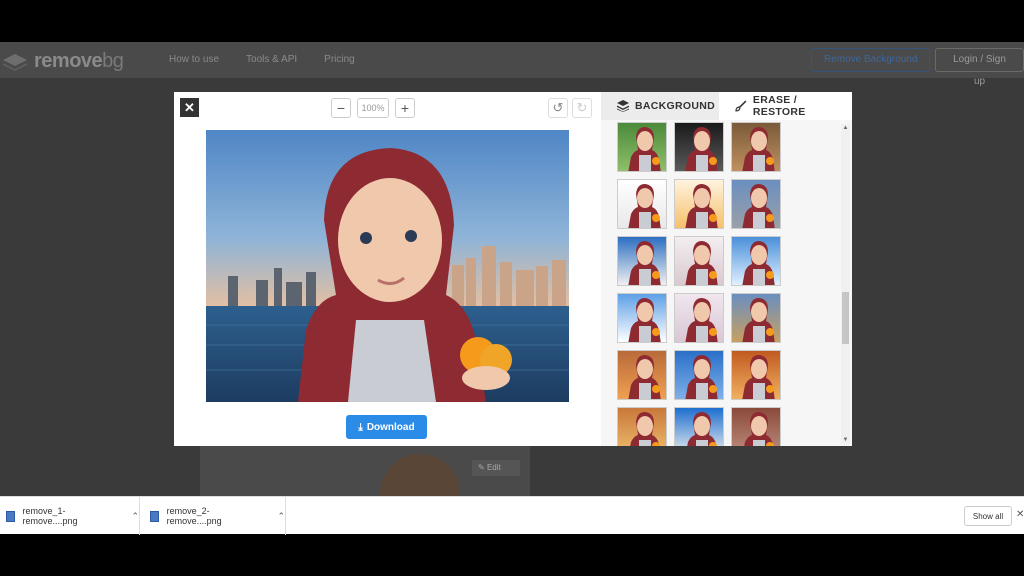 The width and height of the screenshot is (1024, 576). Describe the element at coordinates (558, 108) in the screenshot. I see `undo-icon: ↺` at that location.